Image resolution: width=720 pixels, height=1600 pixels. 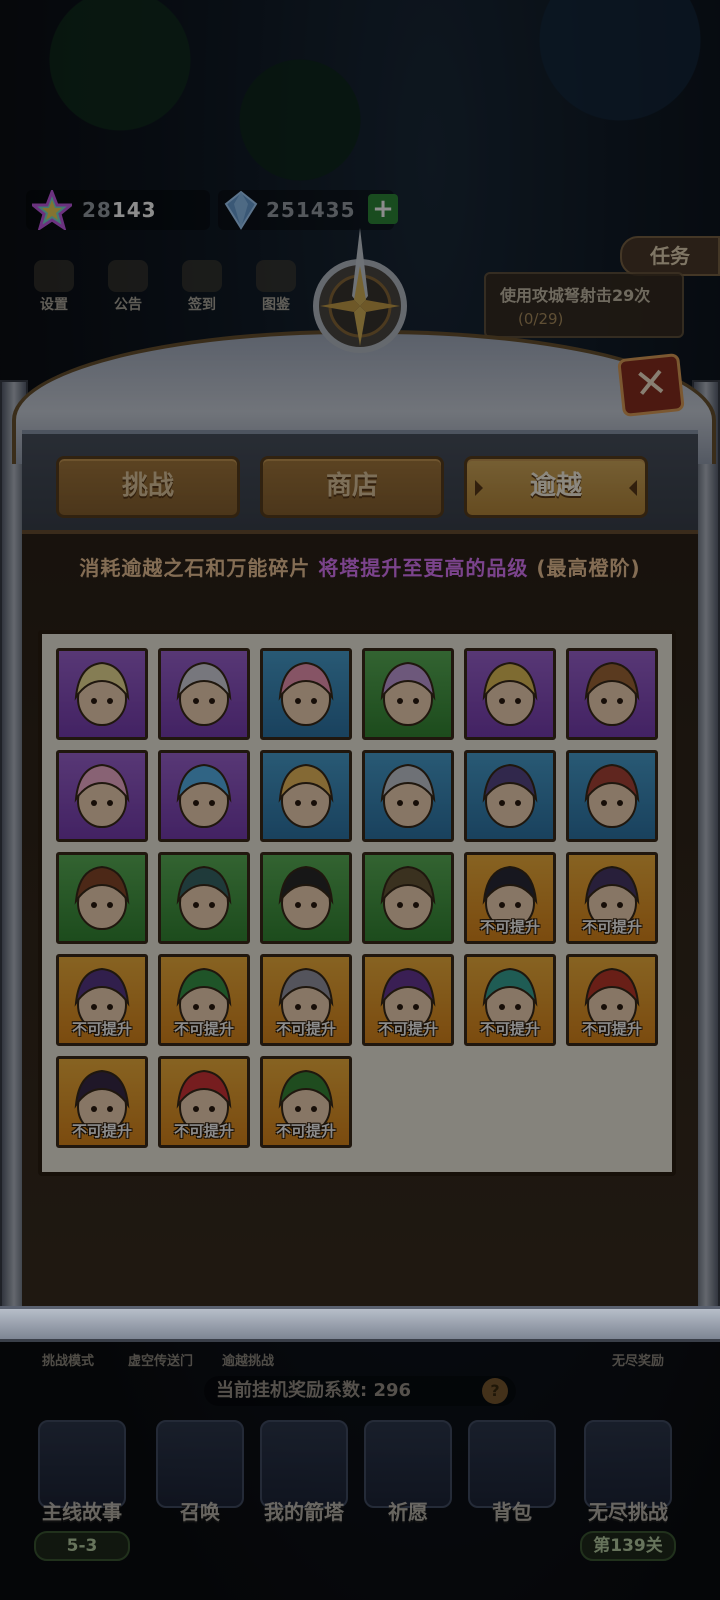 I want to click on nav-label: 背包, so click(x=512, y=1512).